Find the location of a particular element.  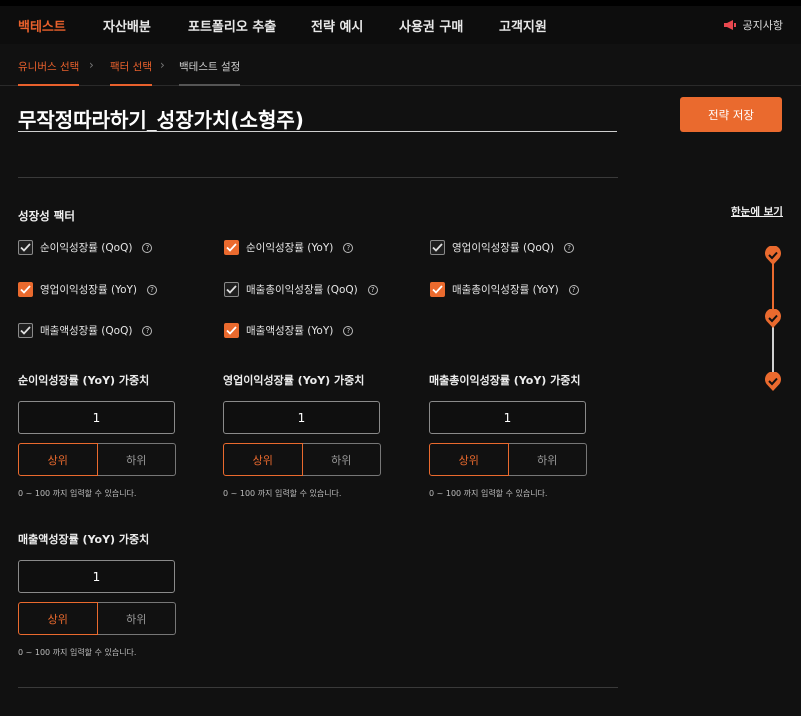

overview-link: 한눈에 보기 is located at coordinates (757, 211).